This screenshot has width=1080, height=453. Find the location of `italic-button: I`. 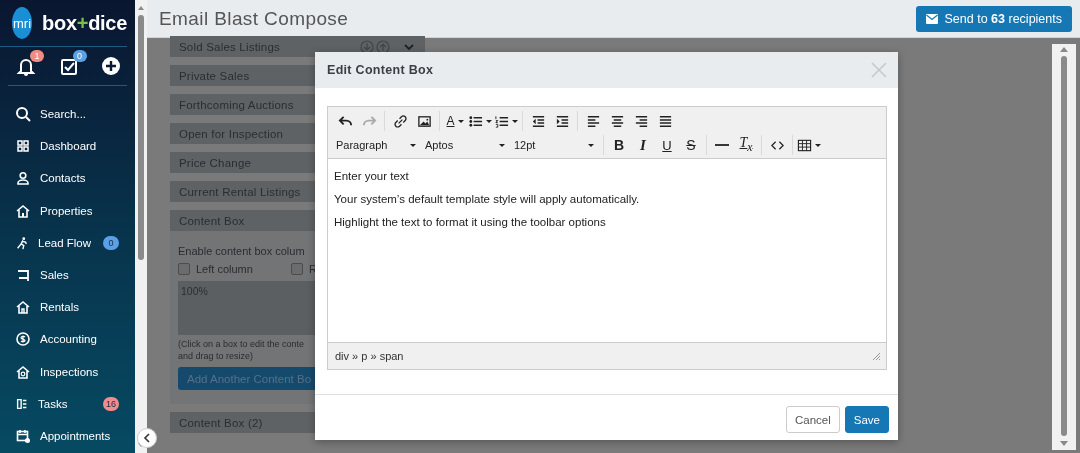

italic-button: I is located at coordinates (643, 145).